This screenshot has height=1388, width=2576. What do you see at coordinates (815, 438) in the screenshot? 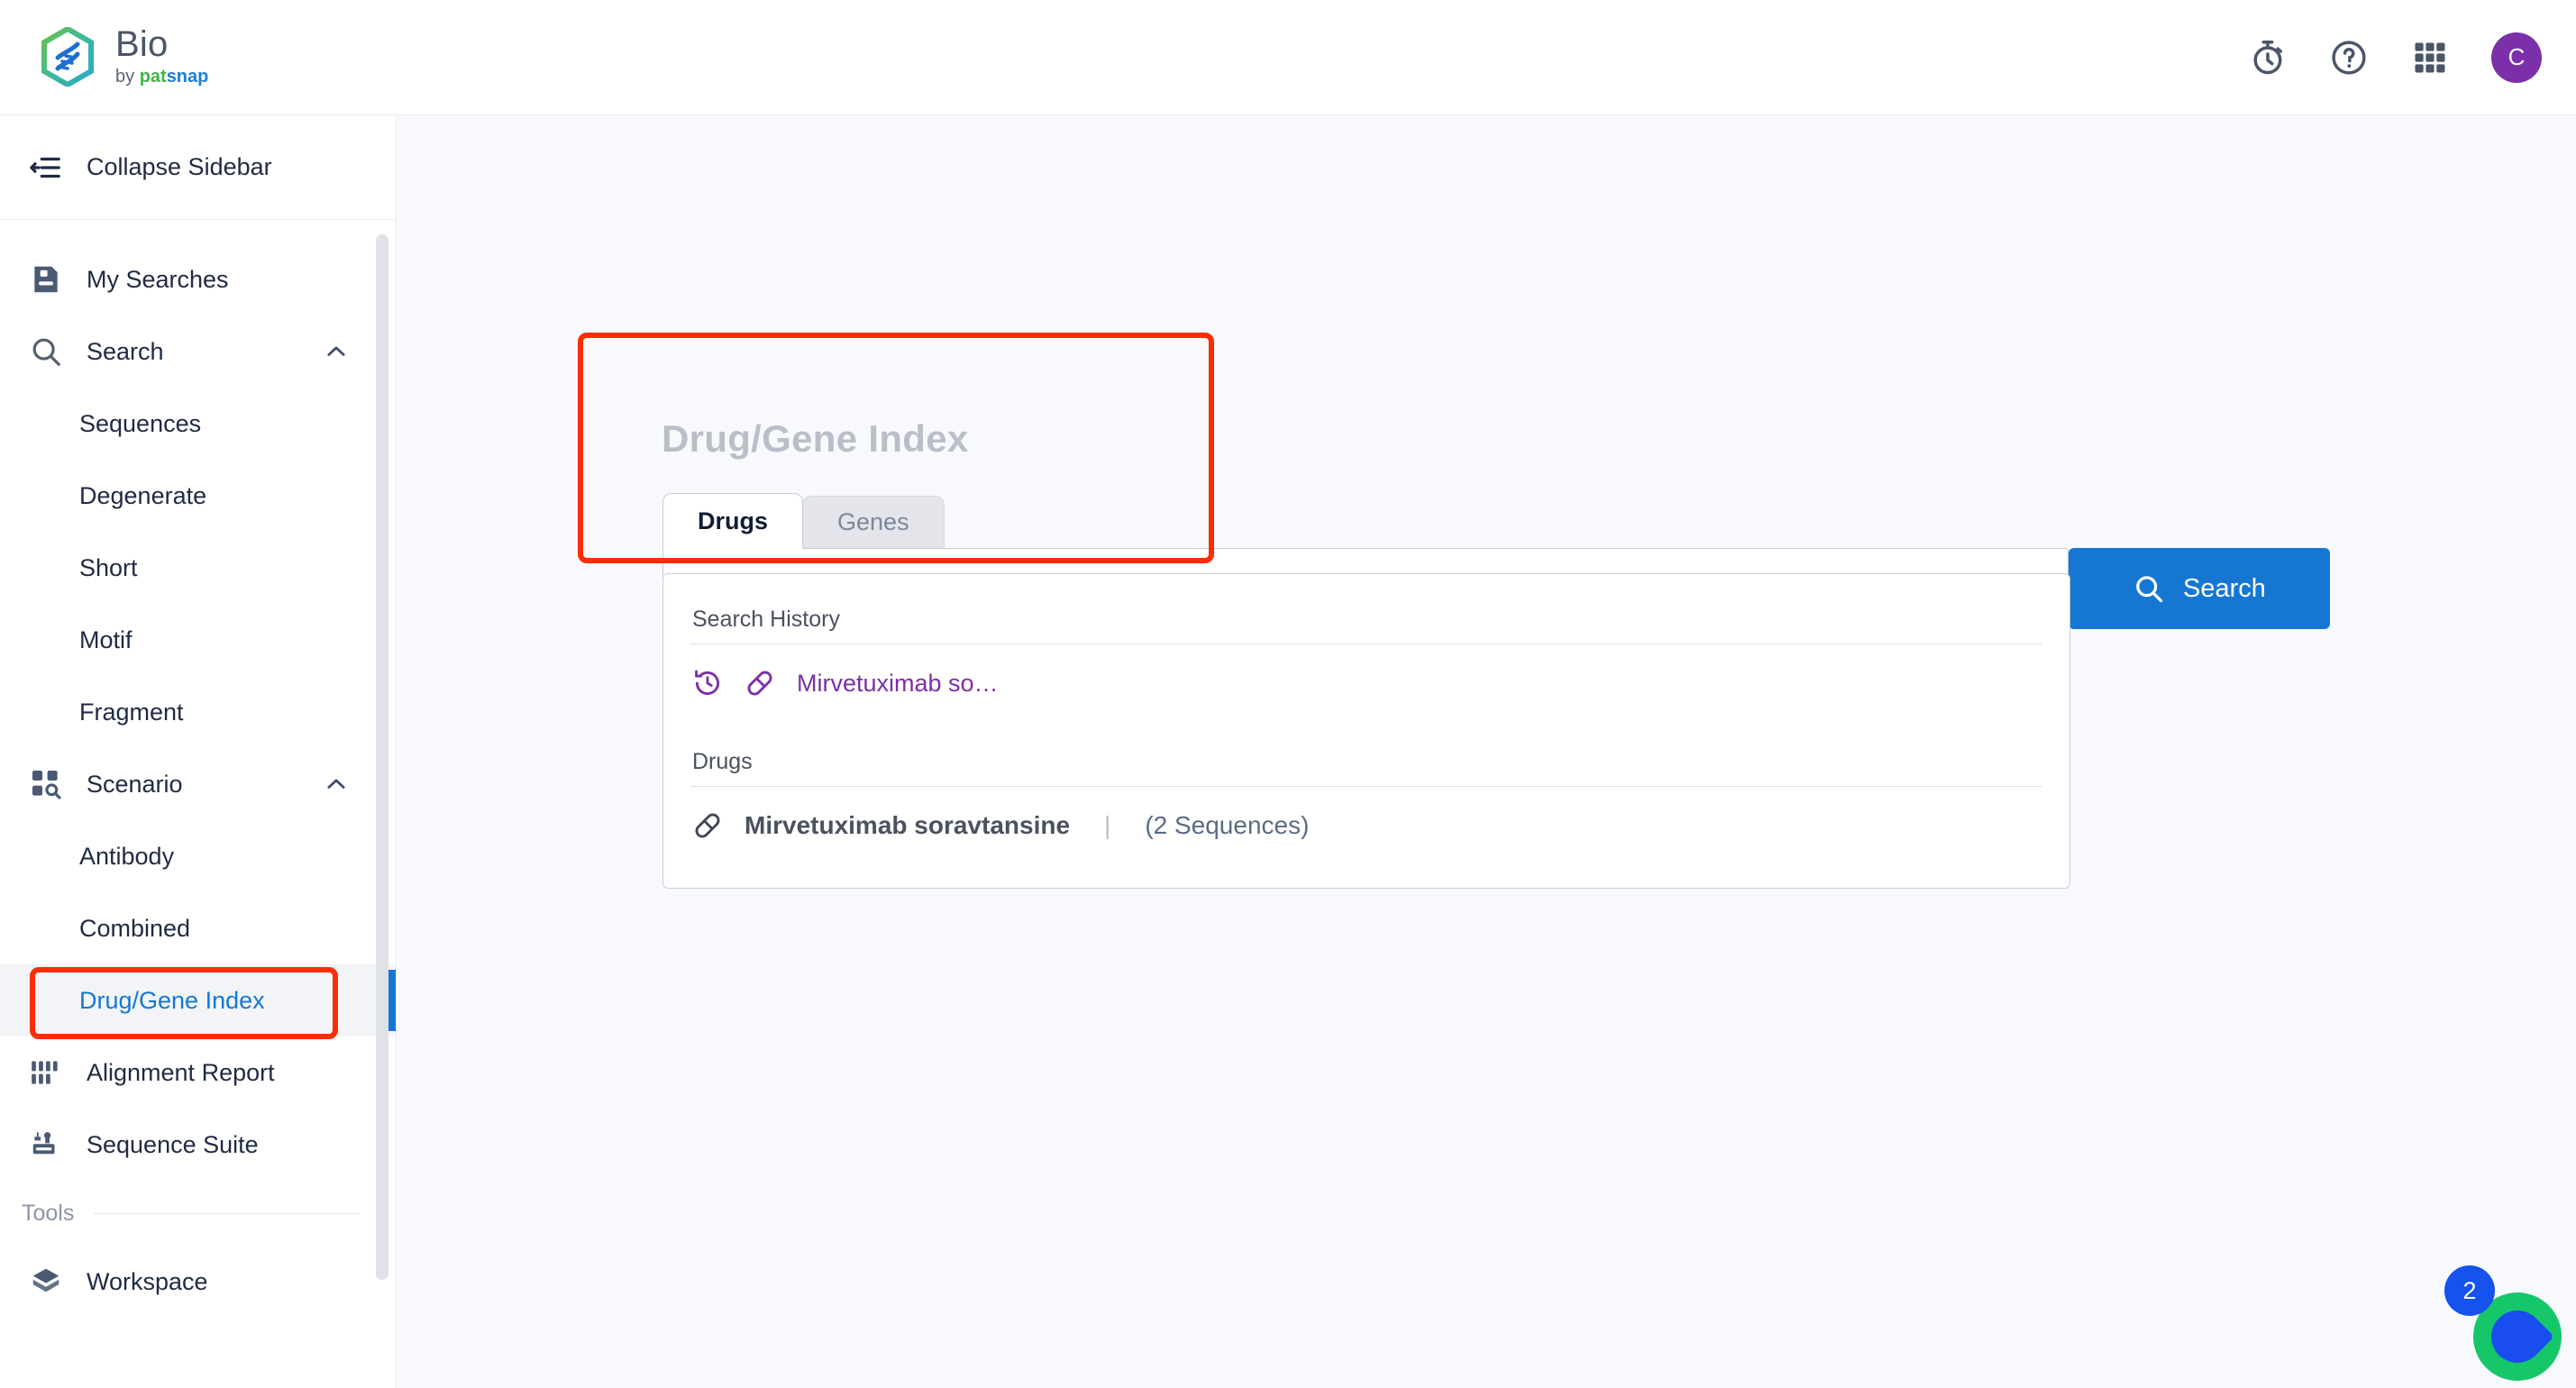
I see `page-title: Drug/Gene Index` at bounding box center [815, 438].